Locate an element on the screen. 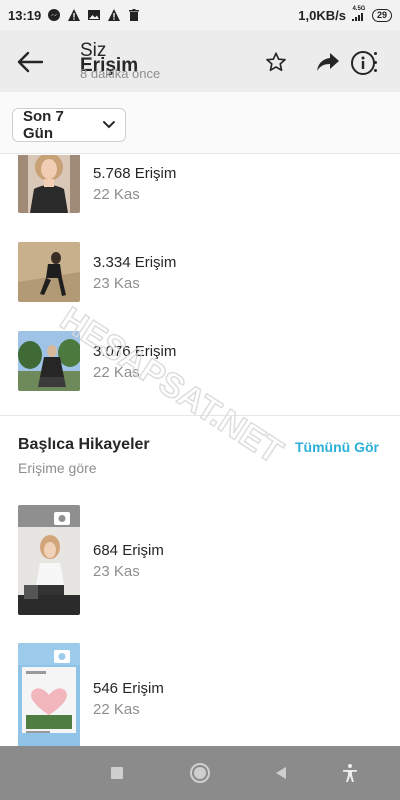 The height and width of the screenshot is (800, 400). post-row: 3.334 Erişim 23 Kas is located at coordinates (200, 277).